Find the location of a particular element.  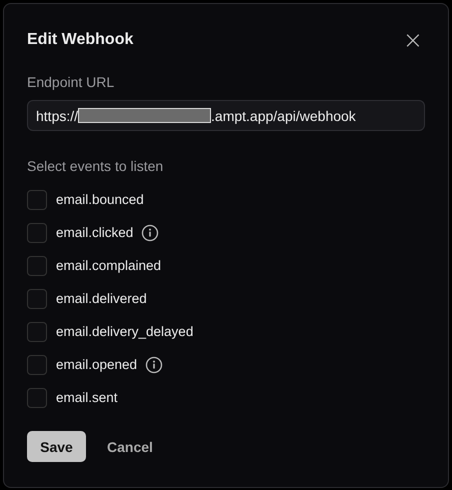

url-field: https:// .ampt.app/api/webhook is located at coordinates (226, 115).